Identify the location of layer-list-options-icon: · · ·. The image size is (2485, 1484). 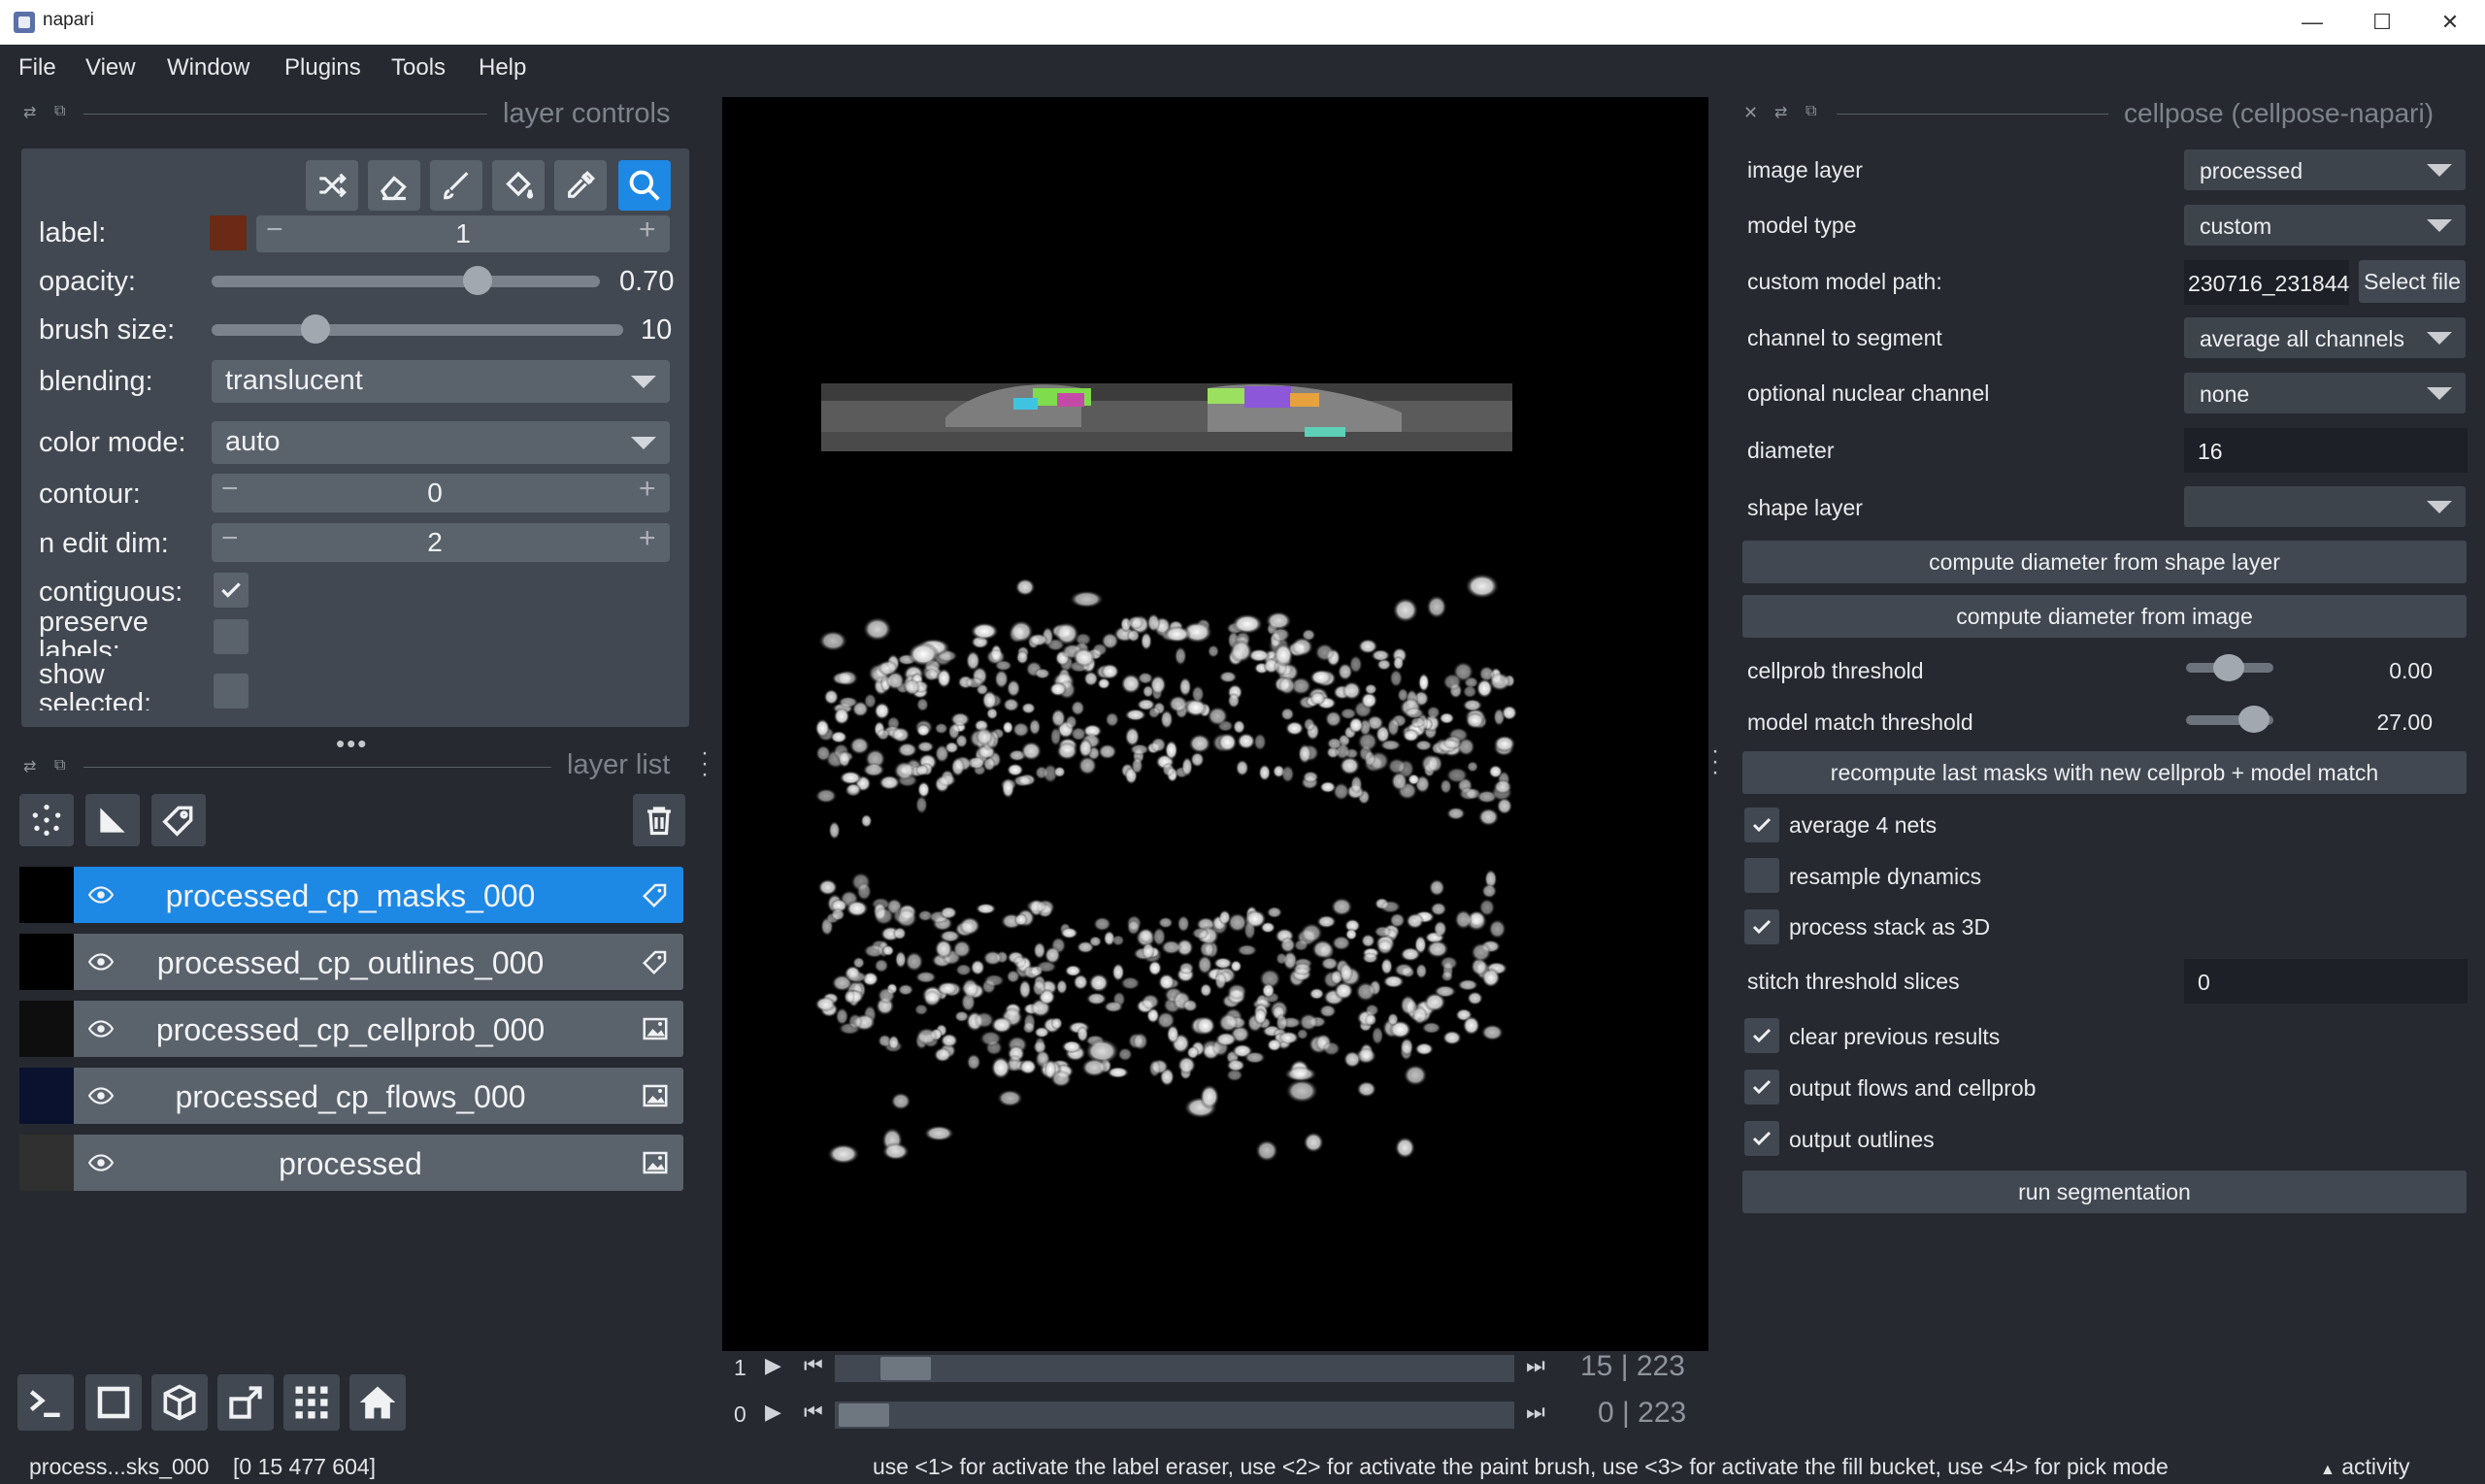
(705, 764).